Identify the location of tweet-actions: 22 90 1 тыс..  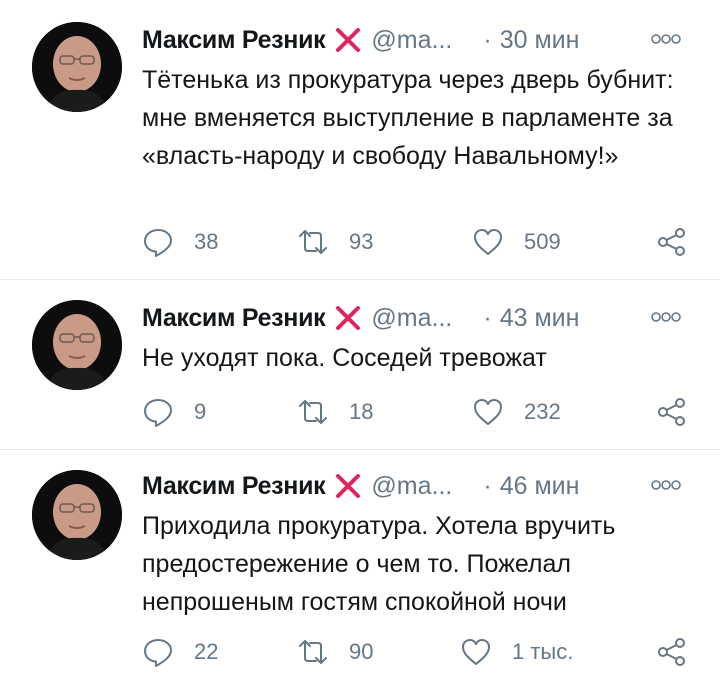
(417, 652).